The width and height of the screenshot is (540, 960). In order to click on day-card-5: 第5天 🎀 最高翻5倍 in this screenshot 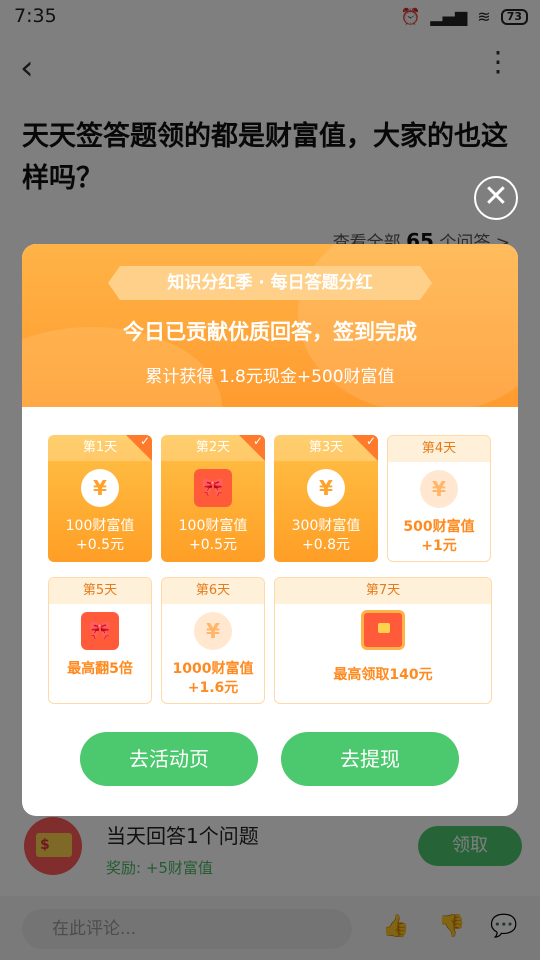, I will do `click(100, 640)`.